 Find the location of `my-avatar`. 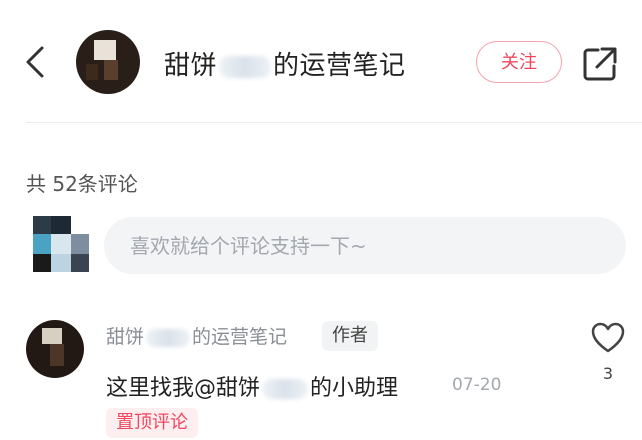

my-avatar is located at coordinates (61, 244).